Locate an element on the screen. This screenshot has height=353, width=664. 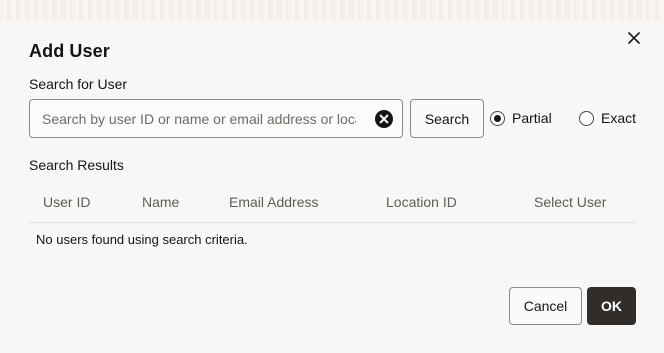
radio-partial: Partial is located at coordinates (521, 118).